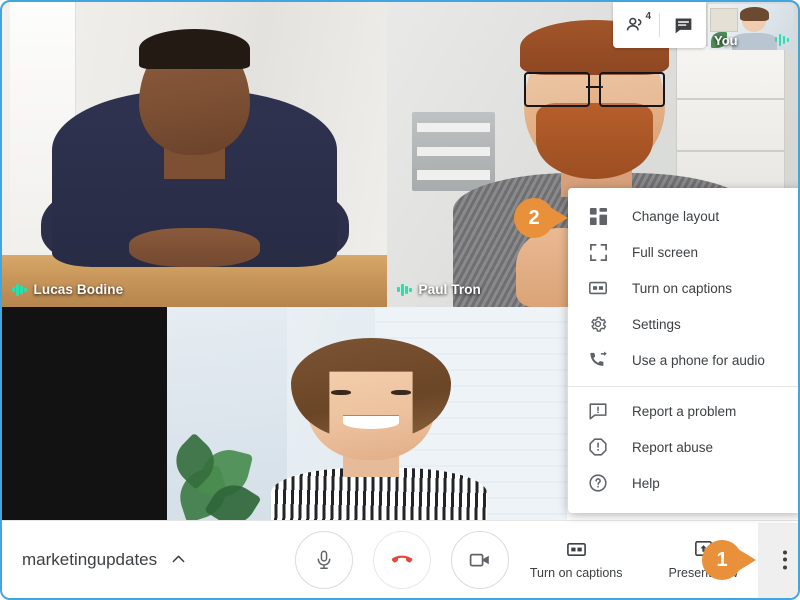  What do you see at coordinates (656, 324) in the screenshot?
I see `menu-item-label: Settings` at bounding box center [656, 324].